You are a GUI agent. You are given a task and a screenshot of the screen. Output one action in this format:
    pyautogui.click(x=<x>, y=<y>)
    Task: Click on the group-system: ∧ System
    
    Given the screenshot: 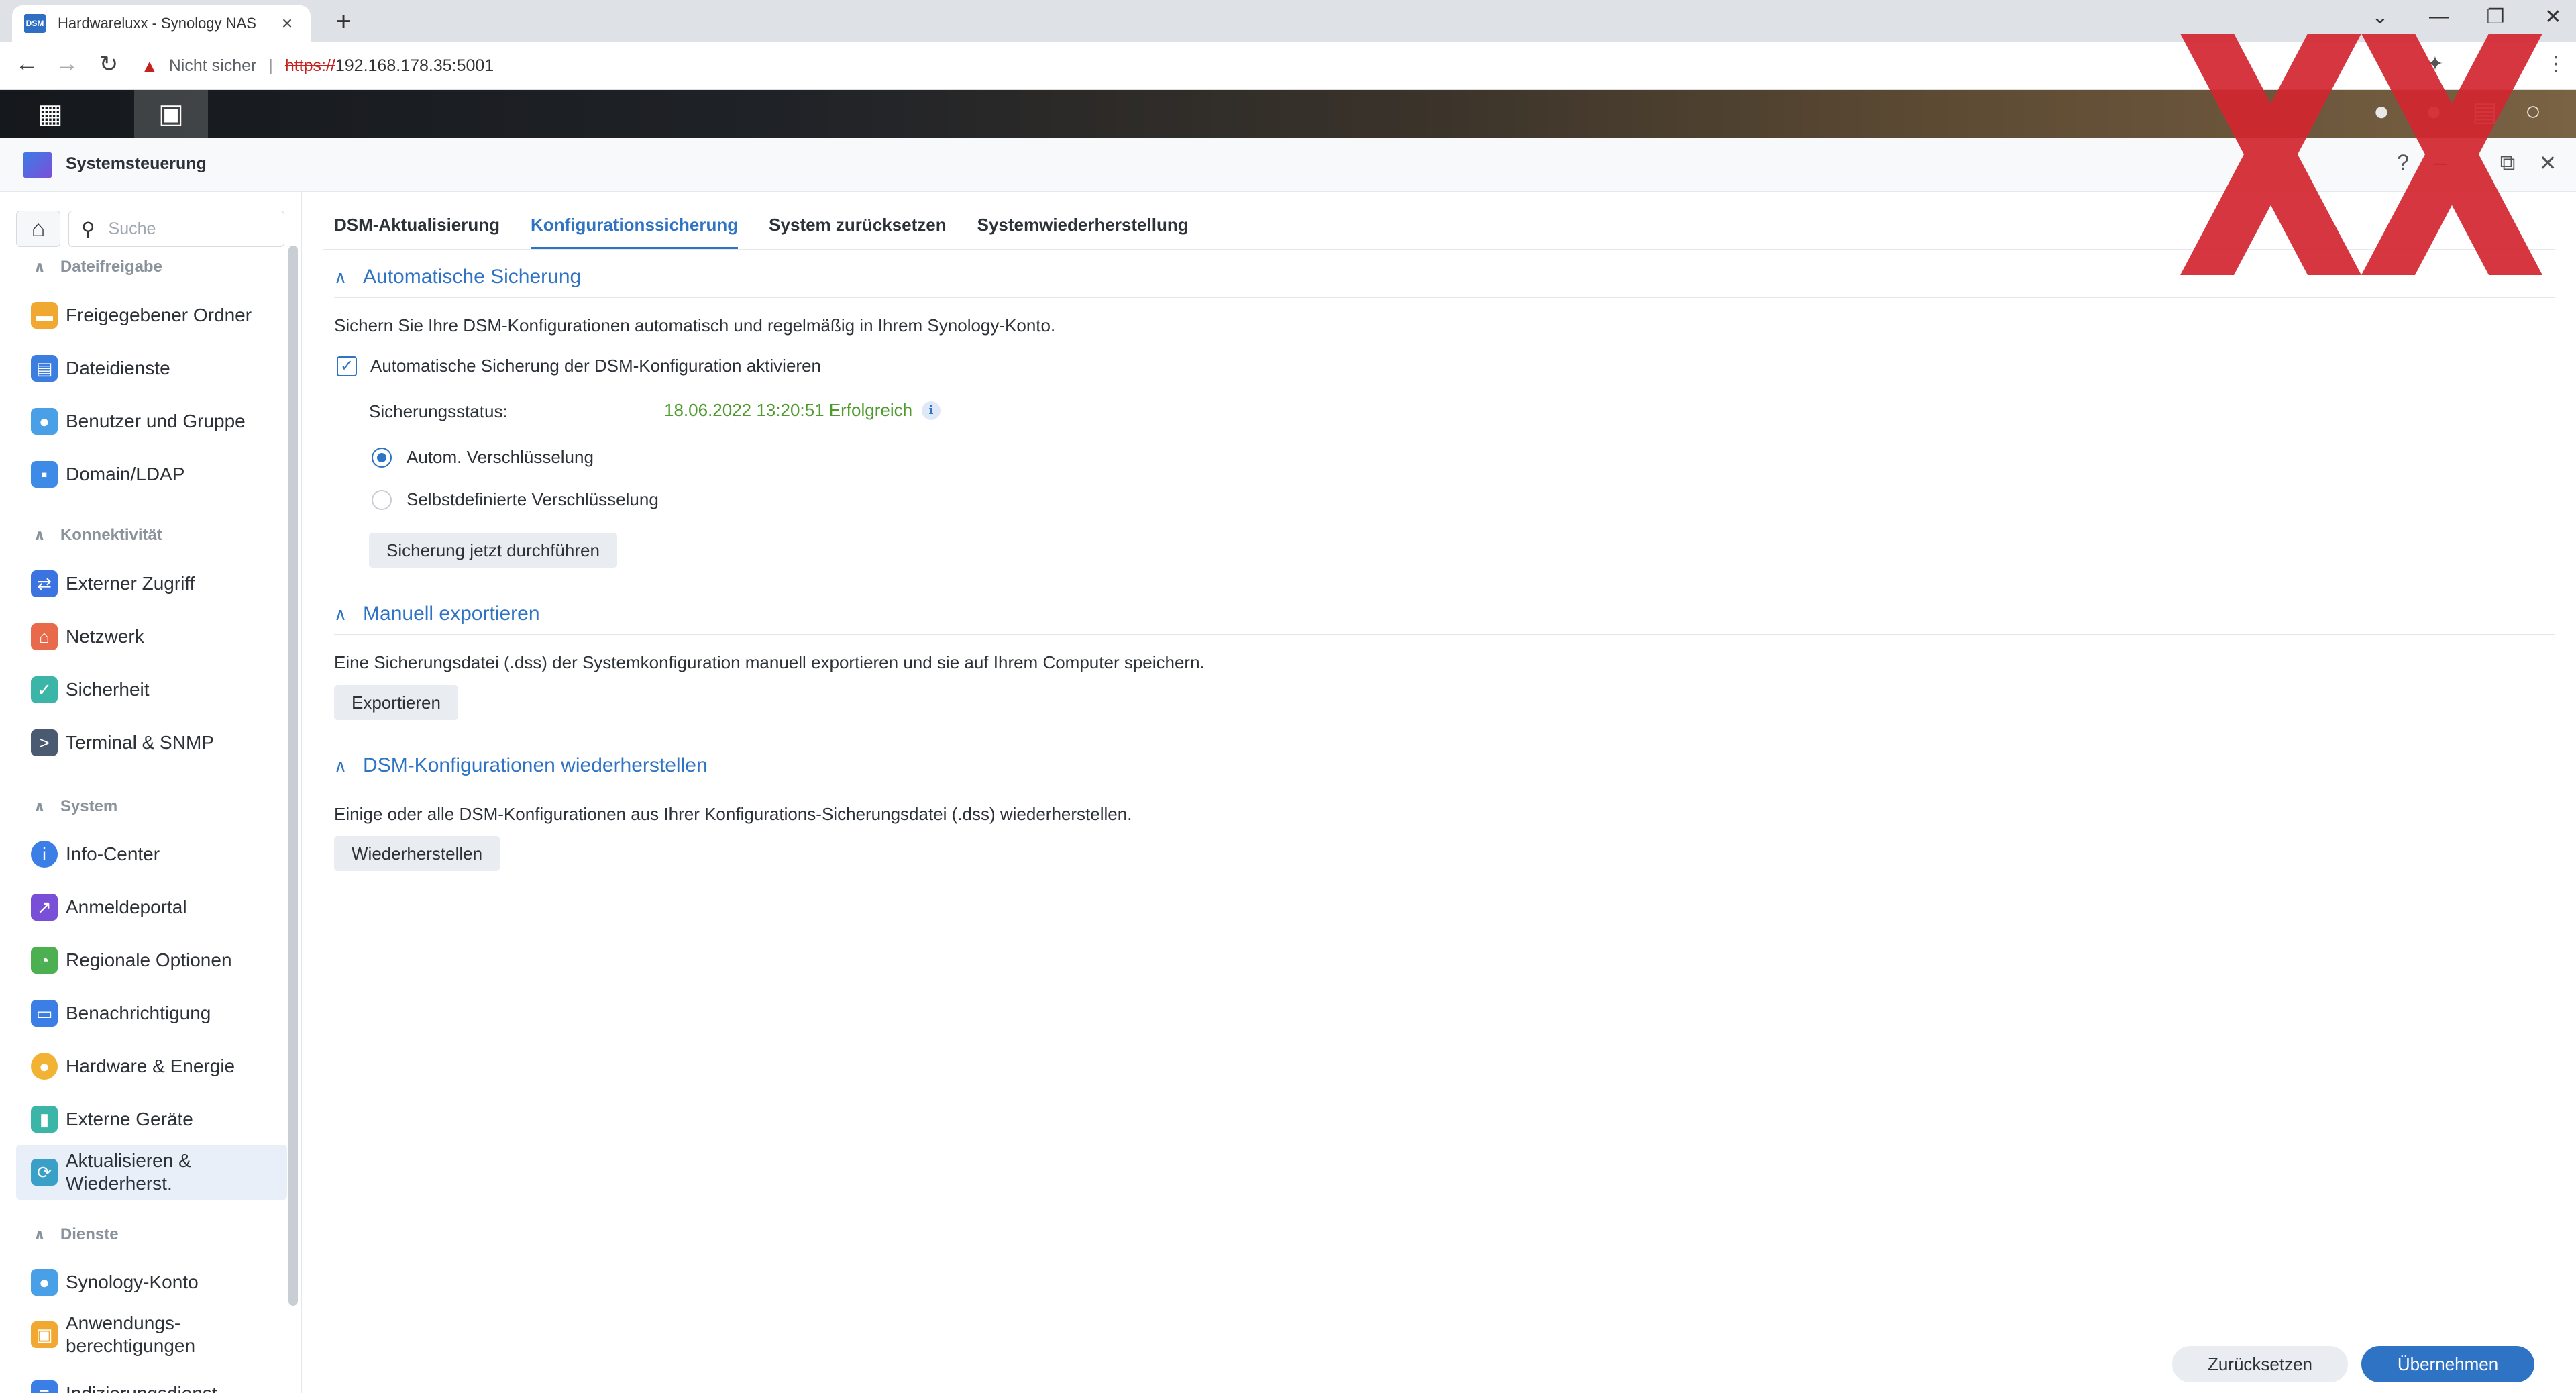 What is the action you would take?
    pyautogui.click(x=75, y=806)
    